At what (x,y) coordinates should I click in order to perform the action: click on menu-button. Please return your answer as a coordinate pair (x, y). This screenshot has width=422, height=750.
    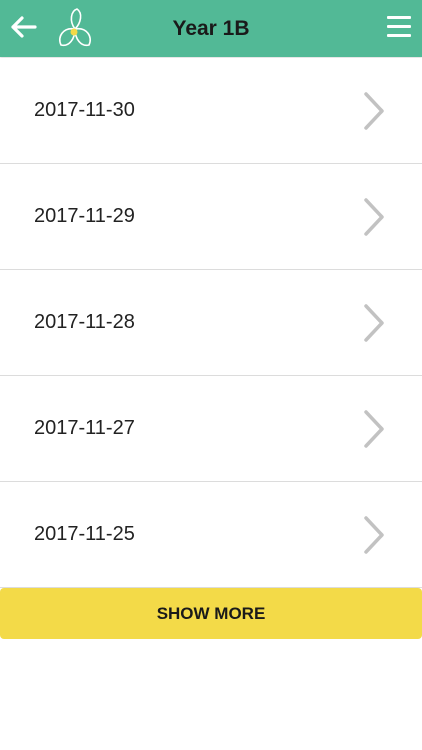
    Looking at the image, I should click on (399, 27).